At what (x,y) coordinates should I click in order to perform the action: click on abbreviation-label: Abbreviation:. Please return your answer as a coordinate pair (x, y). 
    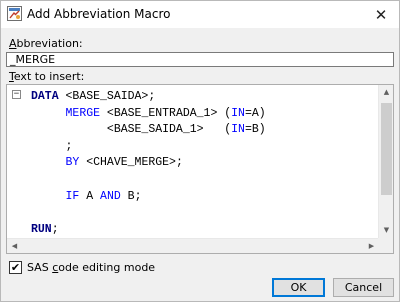
    Looking at the image, I should click on (46, 43).